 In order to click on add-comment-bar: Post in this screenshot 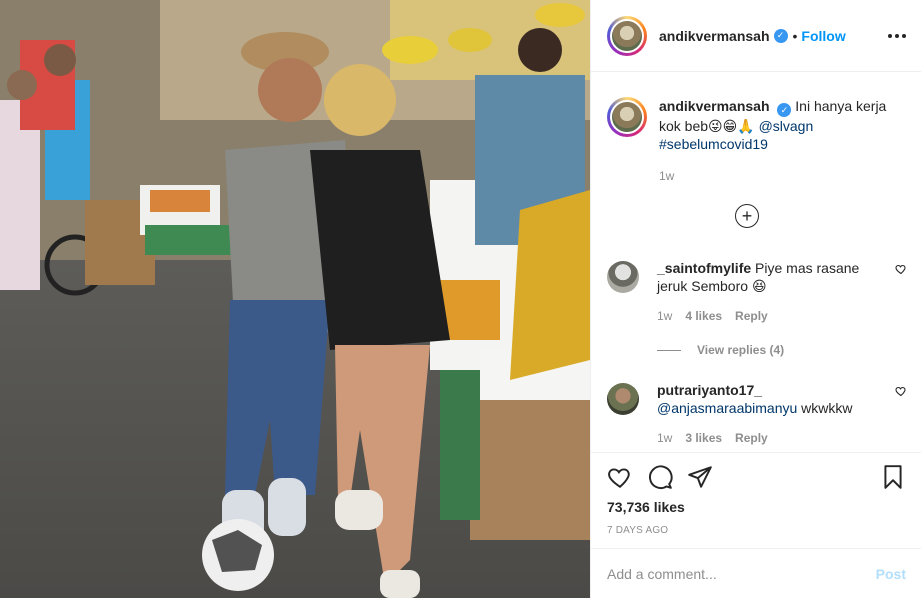, I will do `click(756, 573)`.